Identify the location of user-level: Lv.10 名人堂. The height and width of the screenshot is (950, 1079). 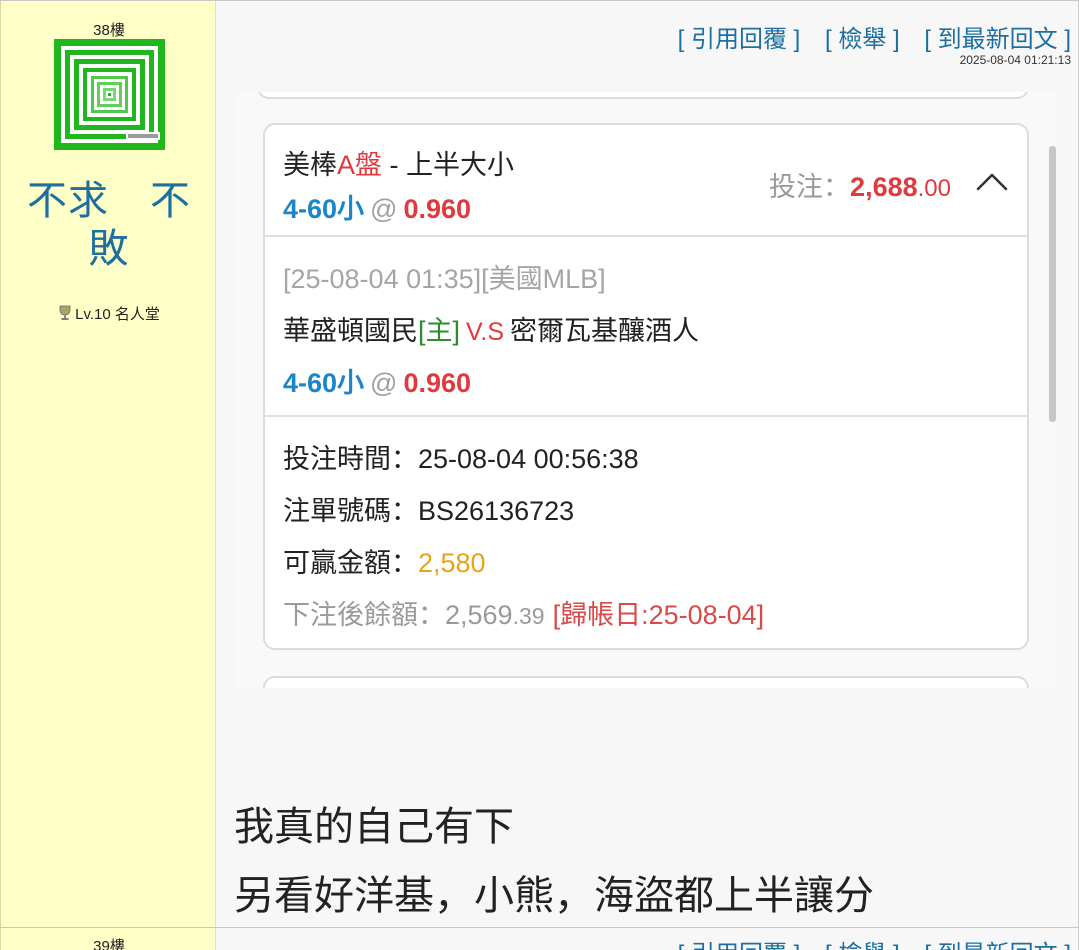
(109, 314).